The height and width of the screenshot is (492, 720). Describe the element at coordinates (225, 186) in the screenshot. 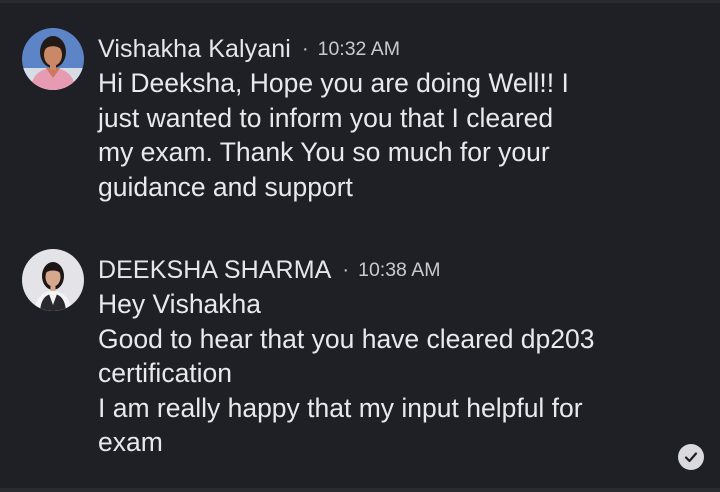

I see `message-line: guidance and support` at that location.